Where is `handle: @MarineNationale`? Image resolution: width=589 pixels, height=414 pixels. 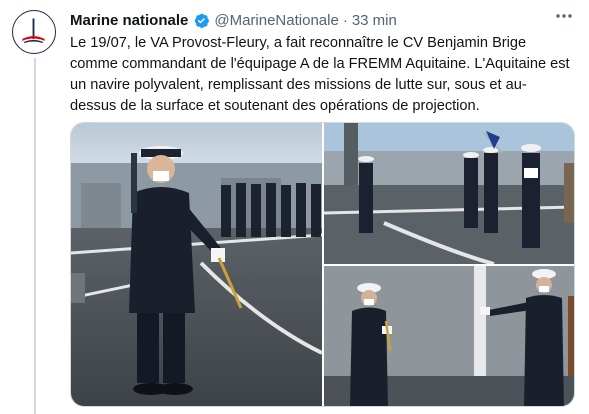 handle: @MarineNationale is located at coordinates (276, 20).